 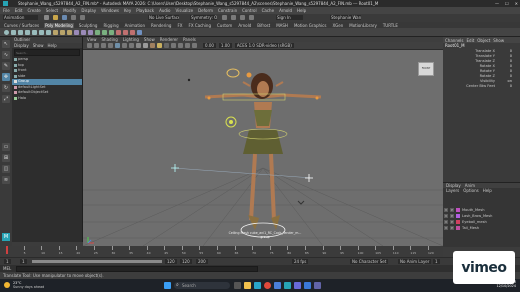 I want to click on smooth-shade-icon, so click(x=145, y=45).